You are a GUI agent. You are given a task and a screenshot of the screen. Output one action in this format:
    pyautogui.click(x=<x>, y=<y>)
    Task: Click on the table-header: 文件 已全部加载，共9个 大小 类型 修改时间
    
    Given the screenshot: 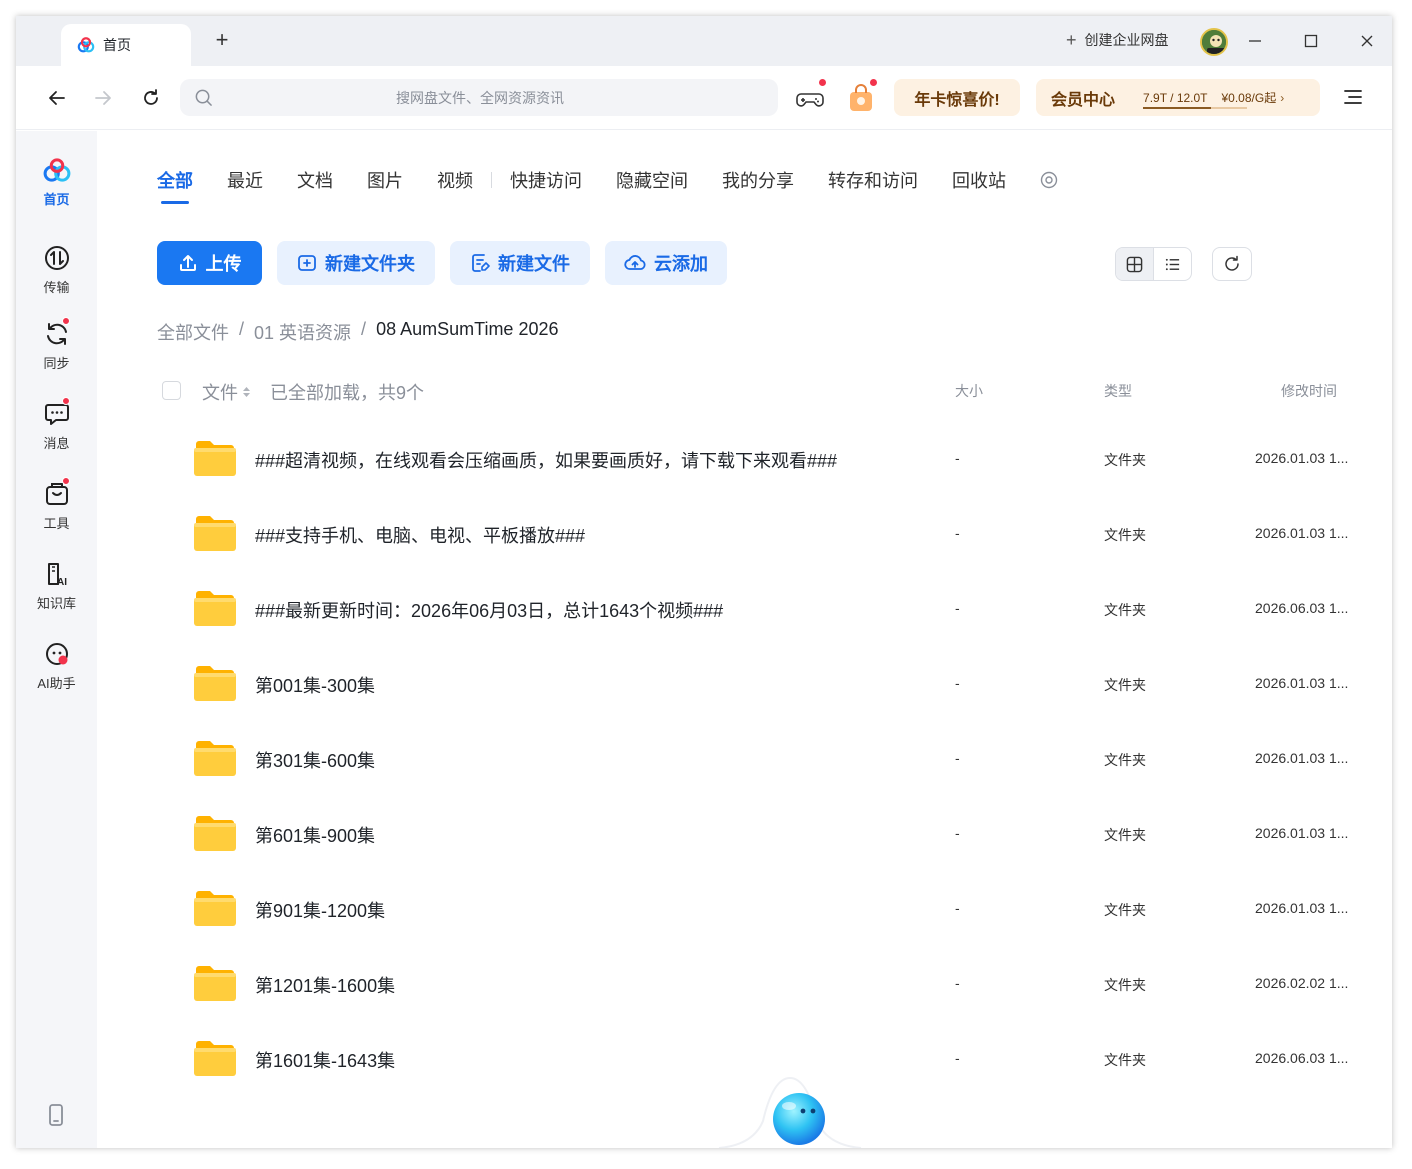 What is the action you would take?
    pyautogui.click(x=762, y=391)
    